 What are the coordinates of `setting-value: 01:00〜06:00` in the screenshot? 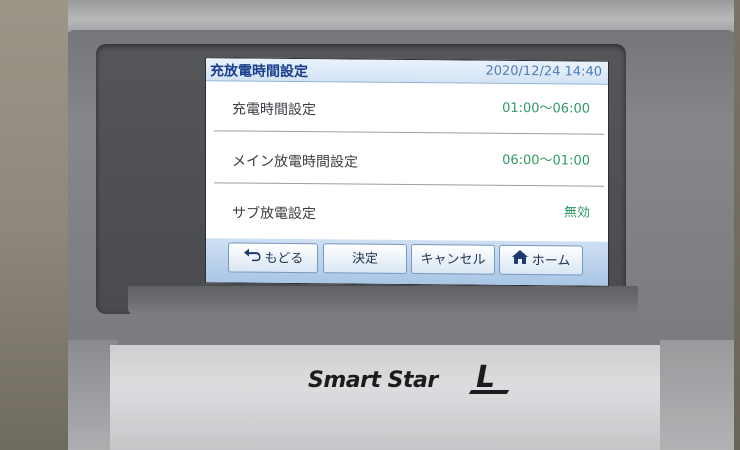 It's located at (546, 108).